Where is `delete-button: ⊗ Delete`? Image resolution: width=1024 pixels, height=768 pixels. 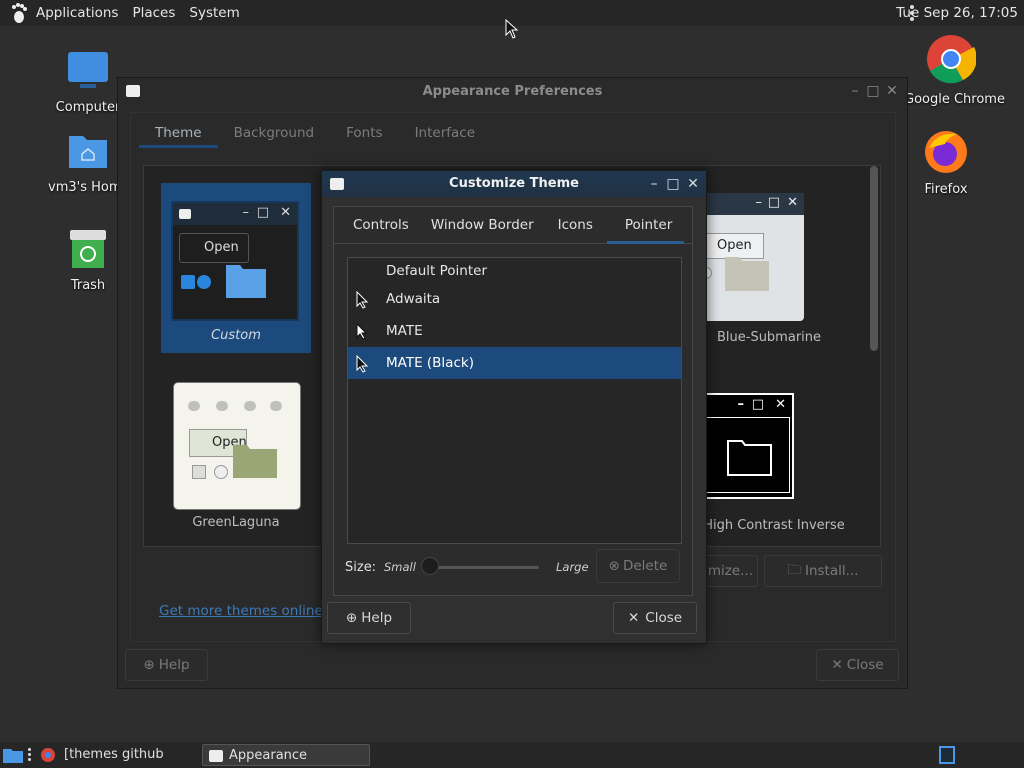
delete-button: ⊗ Delete is located at coordinates (638, 566).